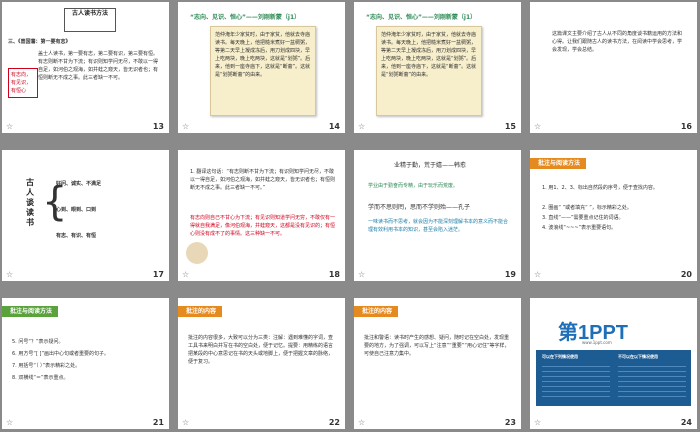 The height and width of the screenshot is (432, 700). Describe the element at coordinates (200, 311) in the screenshot. I see `slide-22-header: 批注的内容` at that location.